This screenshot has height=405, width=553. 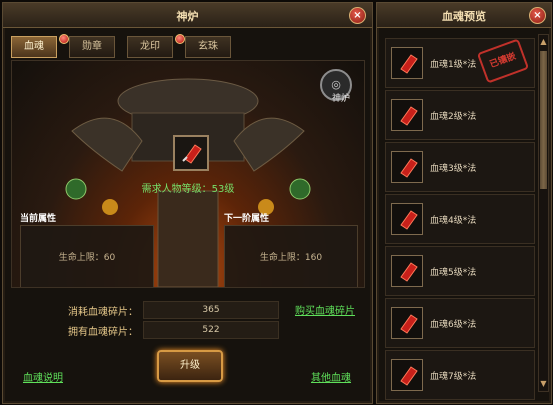 What do you see at coordinates (543, 213) in the screenshot?
I see `scrollbar: ▲ ▼` at bounding box center [543, 213].